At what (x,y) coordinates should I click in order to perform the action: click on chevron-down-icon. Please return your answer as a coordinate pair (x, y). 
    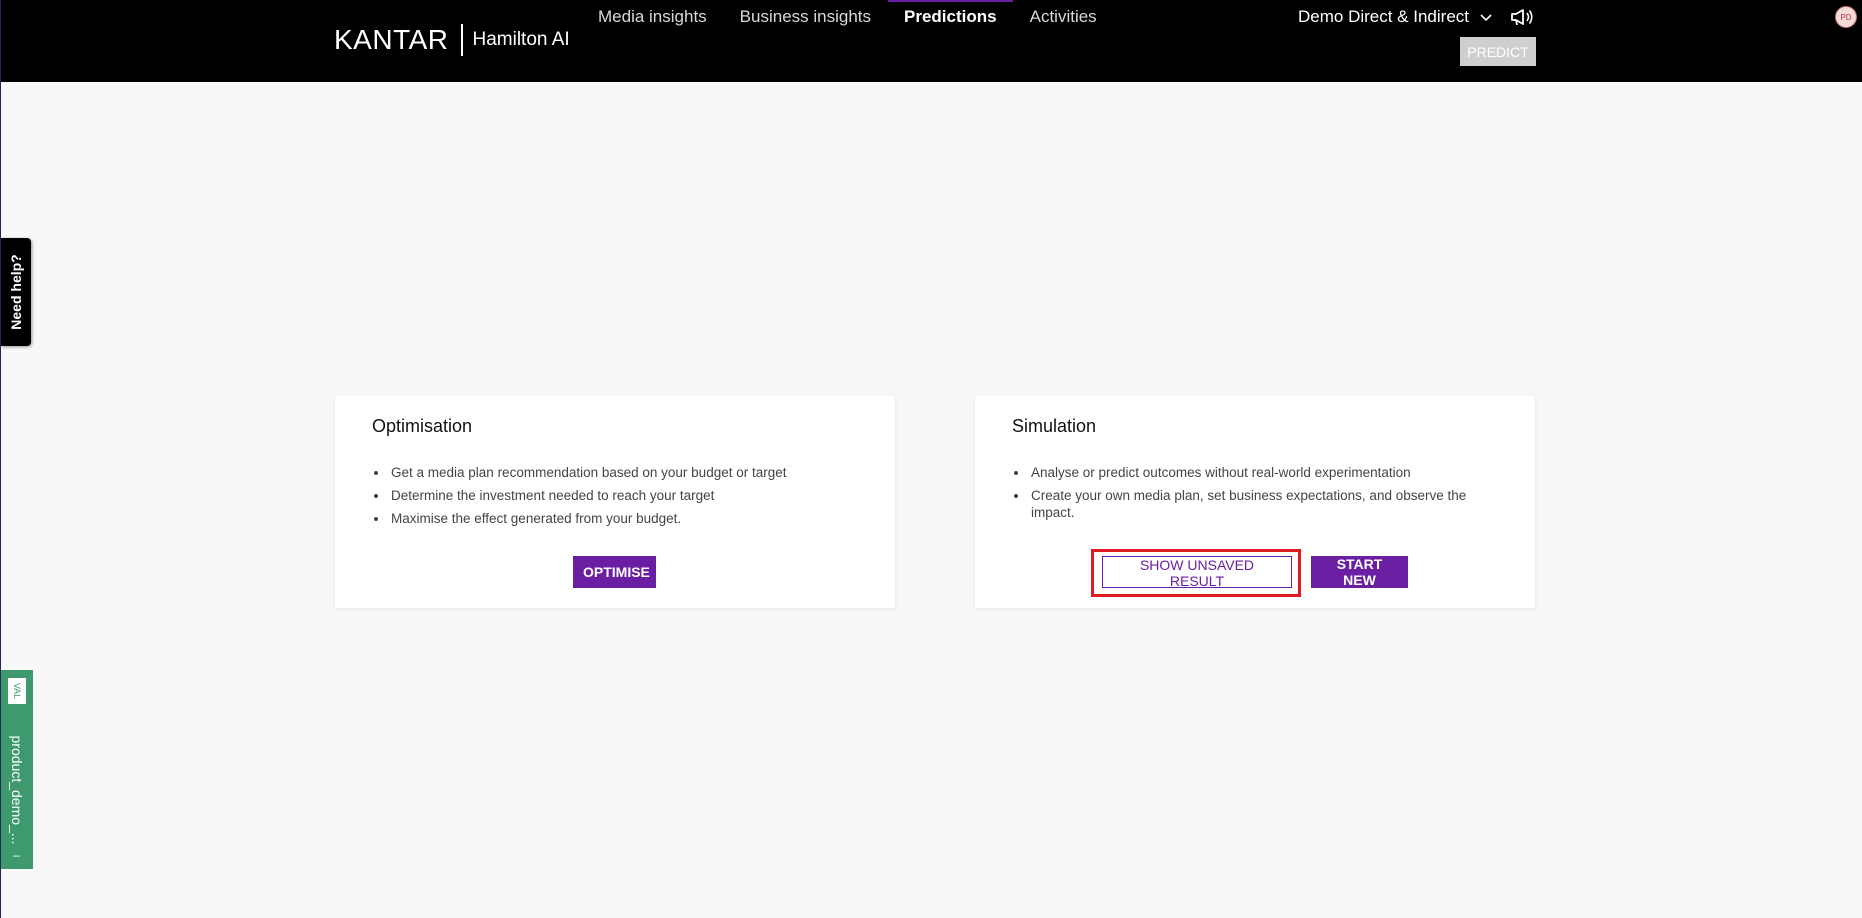
    Looking at the image, I should click on (1486, 18).